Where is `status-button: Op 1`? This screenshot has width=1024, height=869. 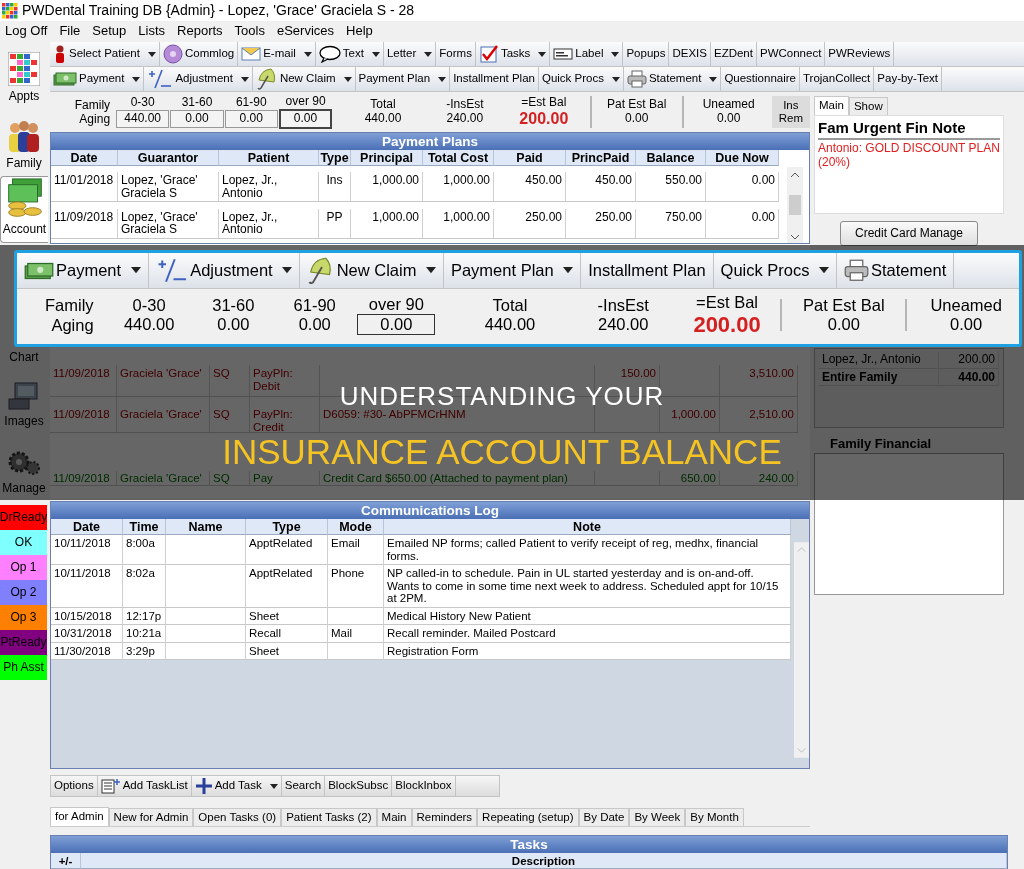 status-button: Op 1 is located at coordinates (23, 567).